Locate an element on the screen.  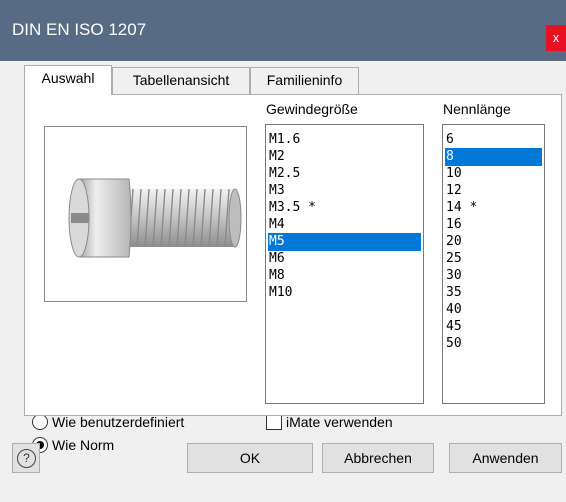
apply-button: Anwenden is located at coordinates (505, 458).